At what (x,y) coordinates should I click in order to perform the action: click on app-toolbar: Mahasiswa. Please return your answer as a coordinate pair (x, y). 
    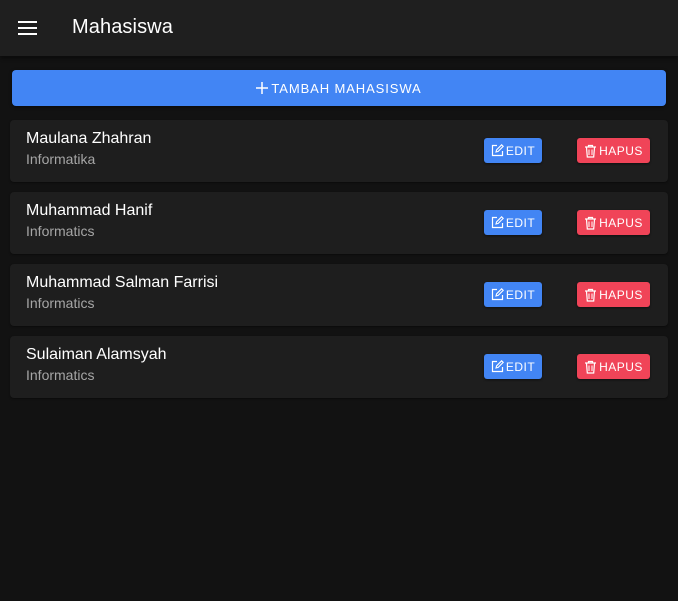
    Looking at the image, I should click on (339, 28).